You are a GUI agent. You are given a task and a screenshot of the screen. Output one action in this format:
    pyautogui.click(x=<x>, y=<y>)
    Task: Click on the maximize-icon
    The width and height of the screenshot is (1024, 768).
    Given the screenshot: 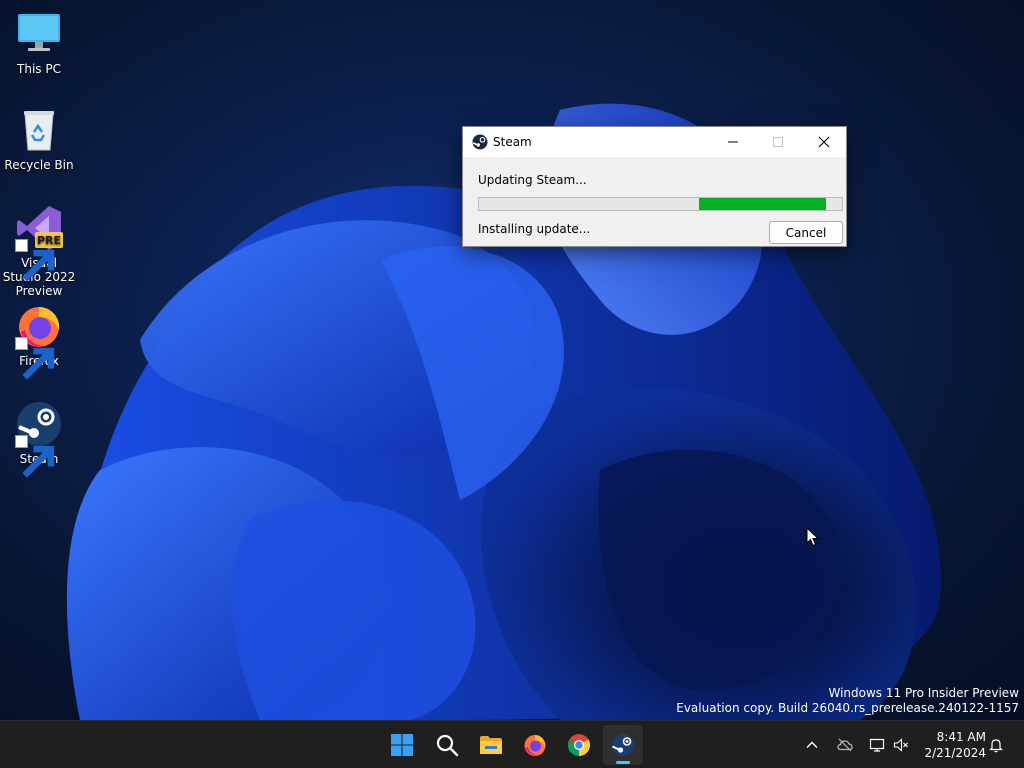 What is the action you would take?
    pyautogui.click(x=778, y=142)
    